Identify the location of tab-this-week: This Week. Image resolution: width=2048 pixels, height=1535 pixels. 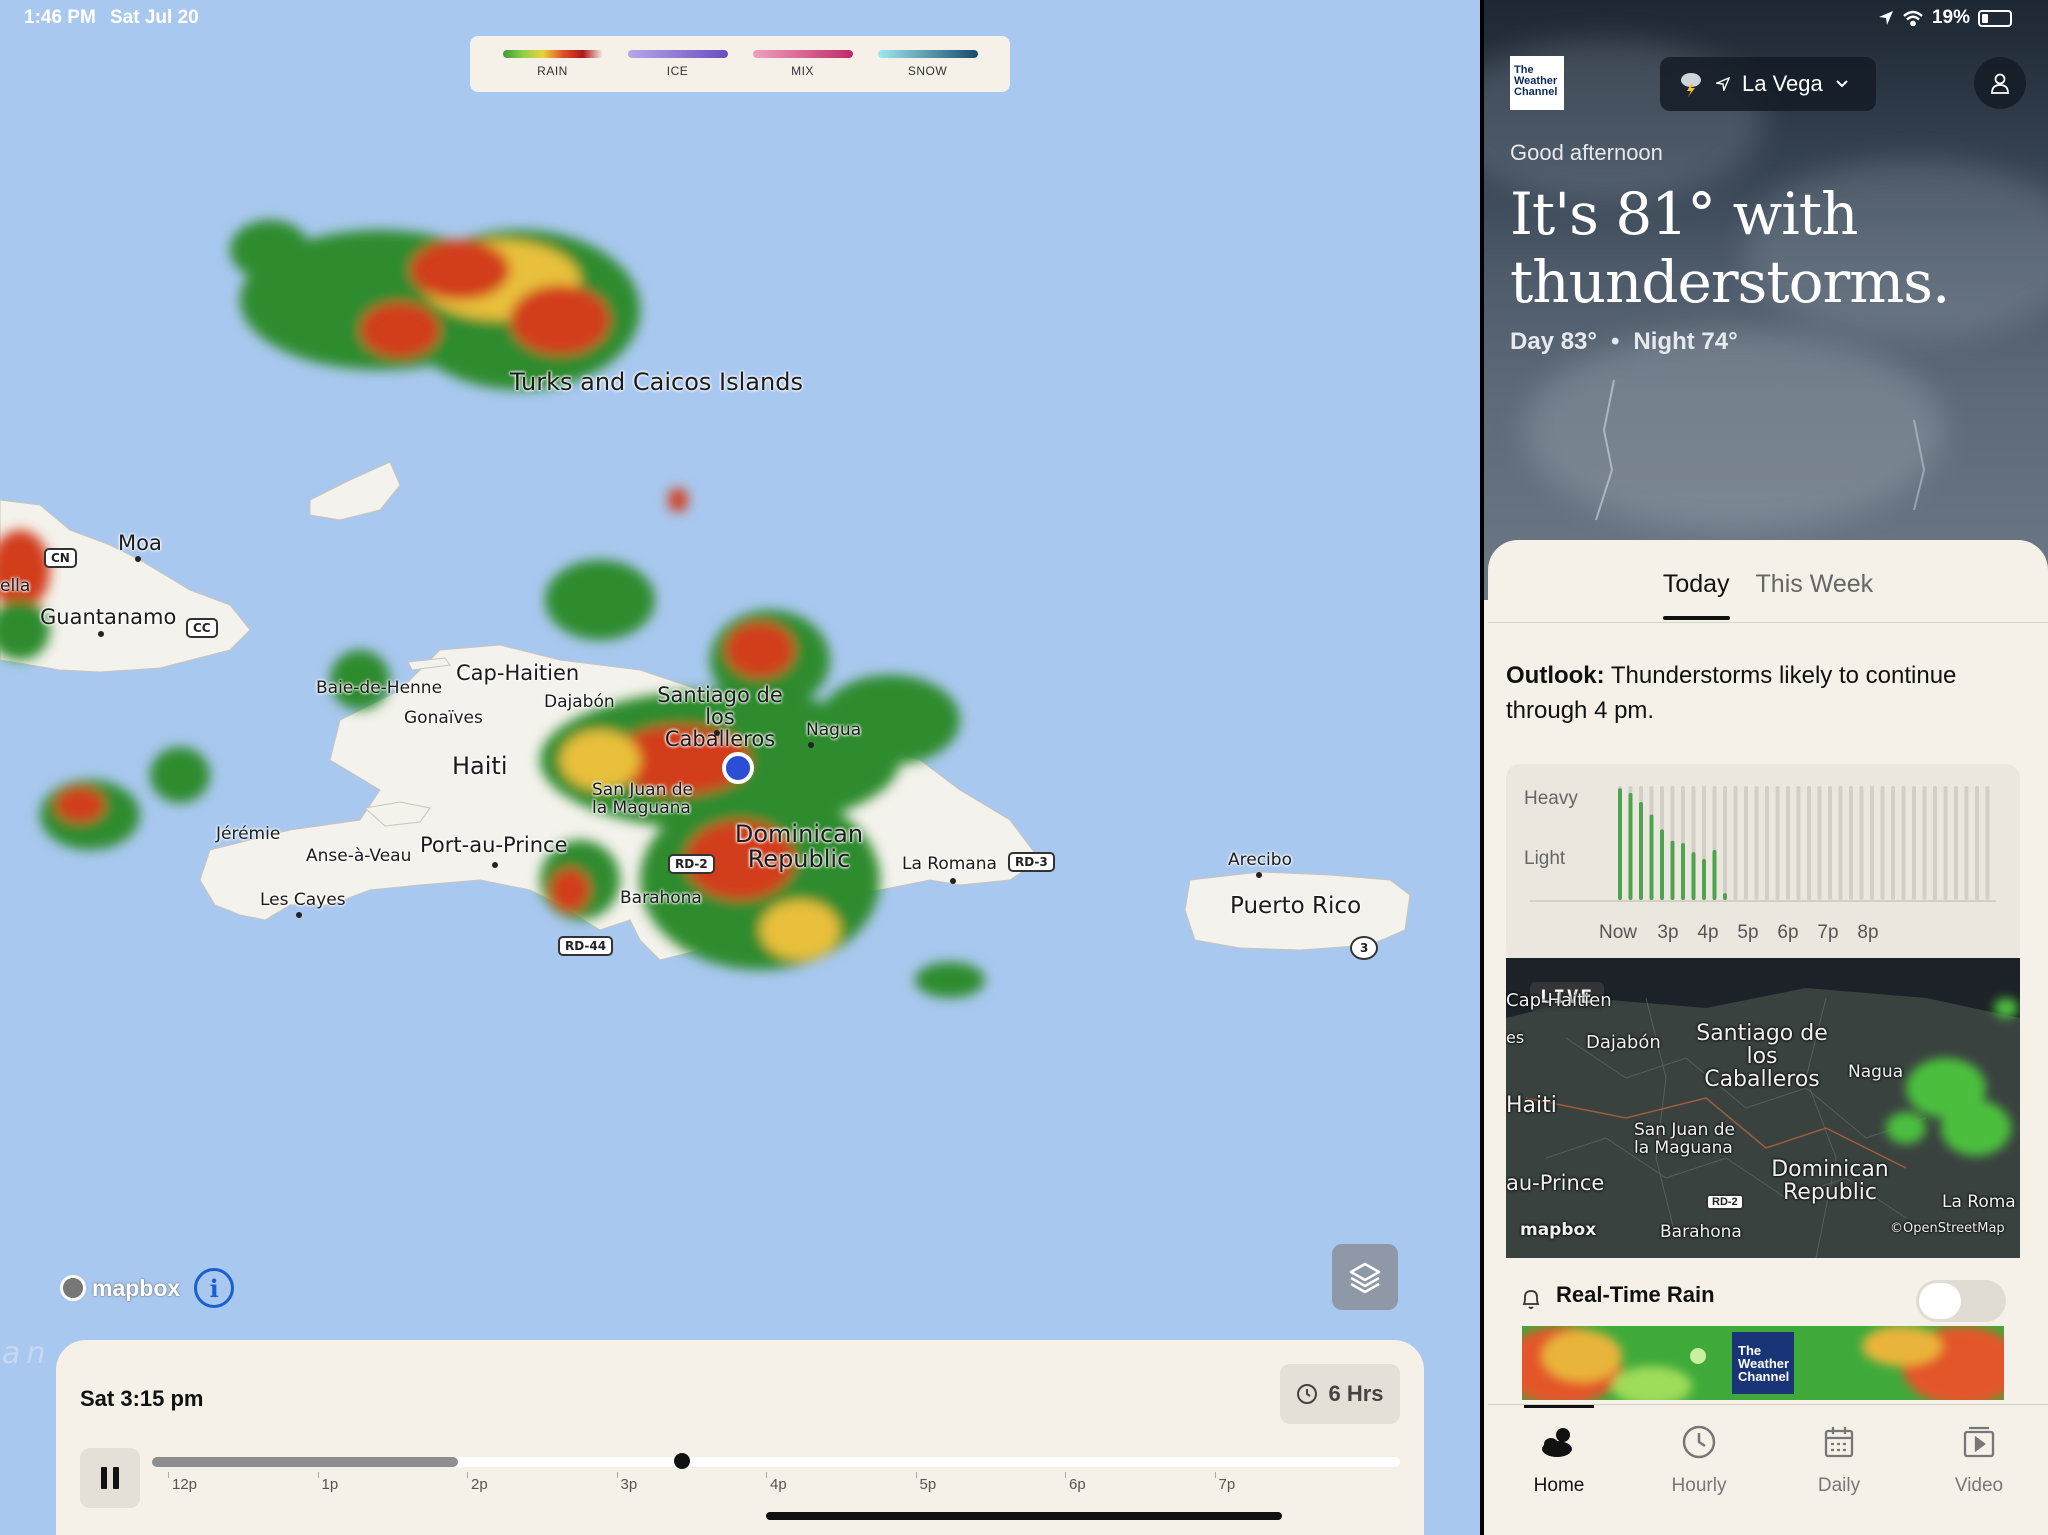
(1815, 595).